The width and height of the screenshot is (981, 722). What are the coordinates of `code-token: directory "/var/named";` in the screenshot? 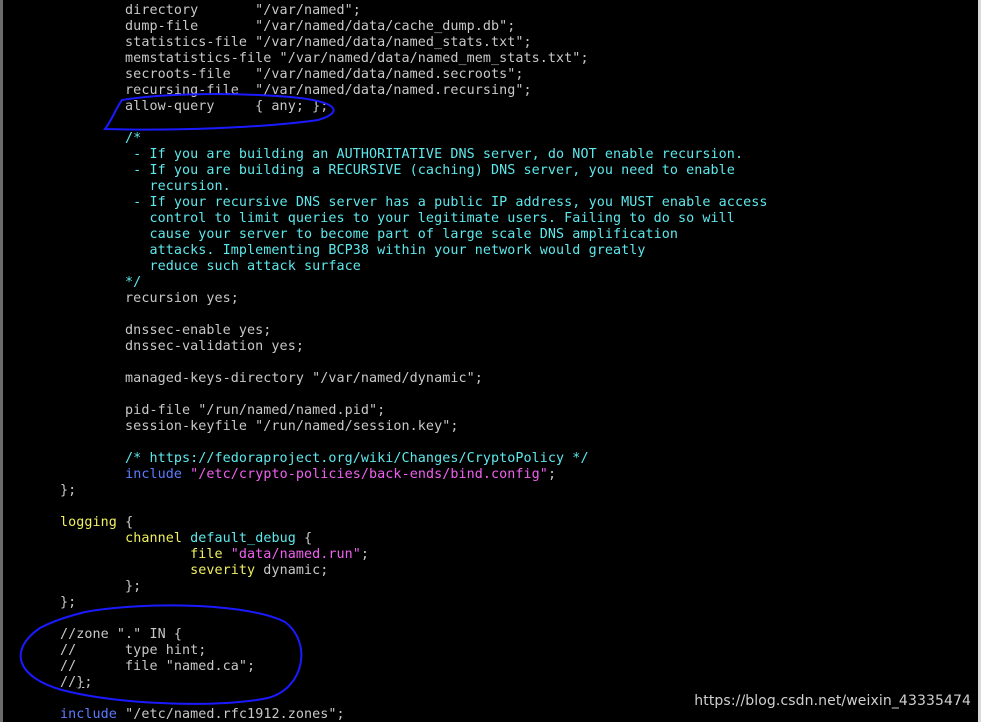 It's located at (210, 10).